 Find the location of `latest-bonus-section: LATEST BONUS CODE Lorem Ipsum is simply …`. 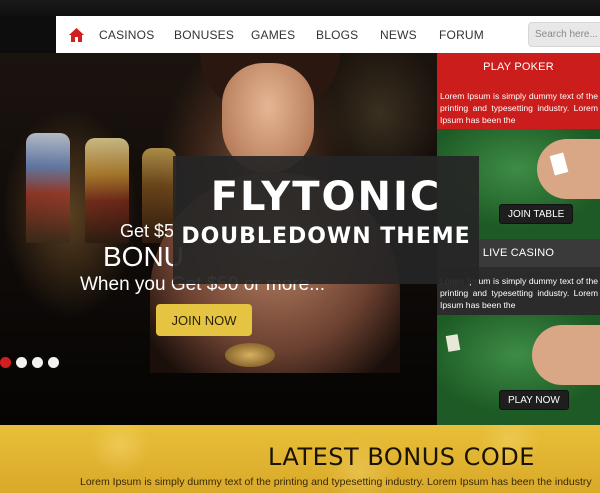

latest-bonus-section: LATEST BONUS CODE Lorem Ipsum is simply … is located at coordinates (300, 459).